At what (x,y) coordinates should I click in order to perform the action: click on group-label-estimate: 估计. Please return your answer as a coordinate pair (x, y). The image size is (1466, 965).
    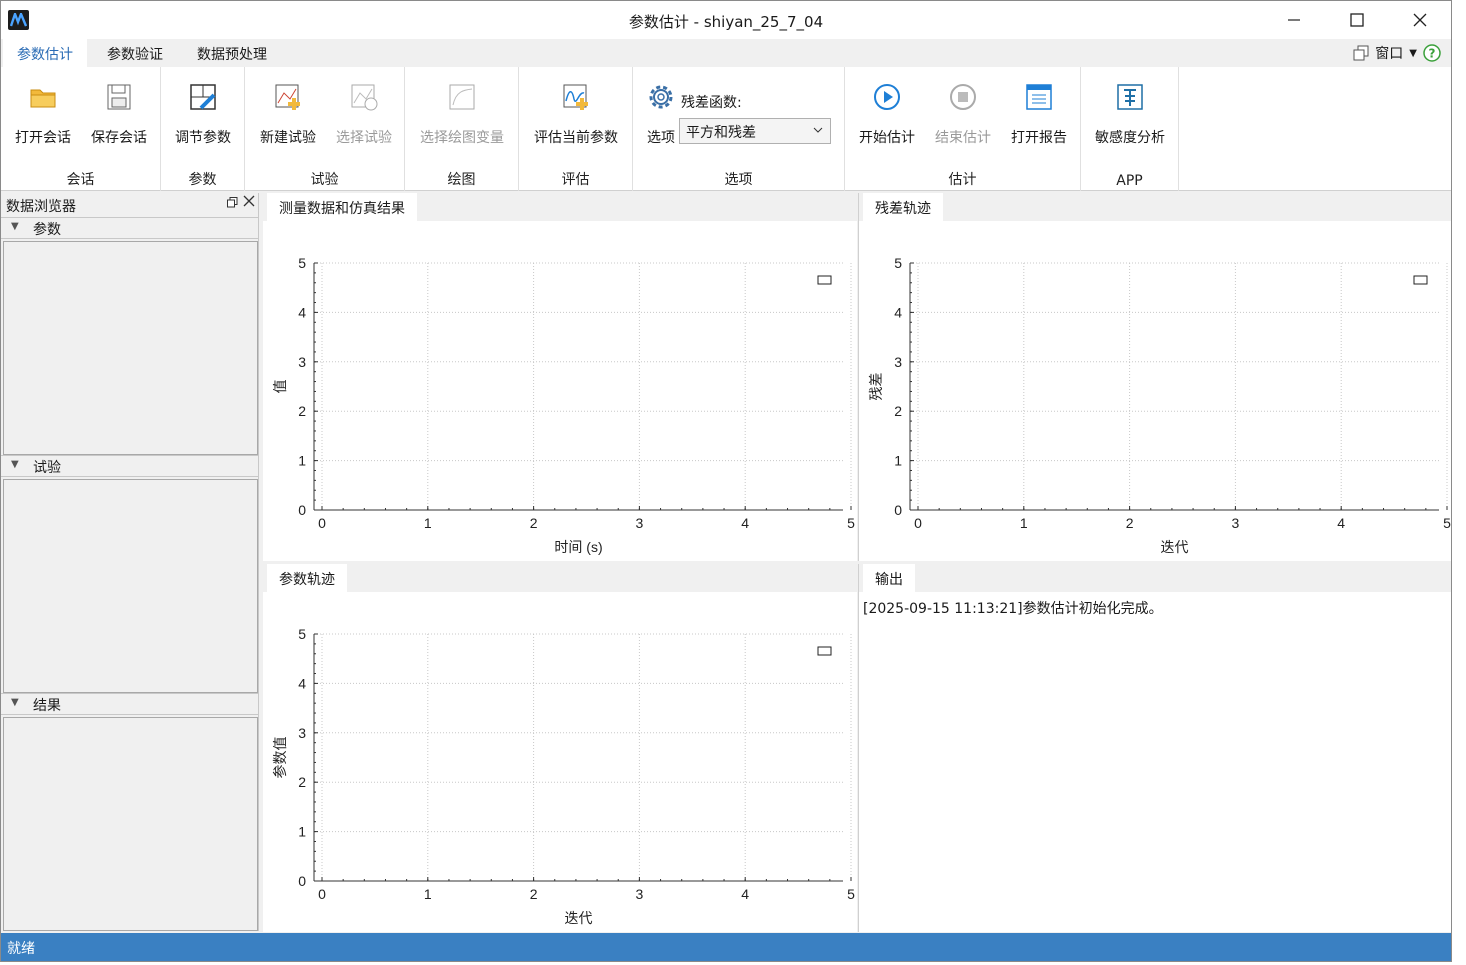
    Looking at the image, I should click on (962, 180).